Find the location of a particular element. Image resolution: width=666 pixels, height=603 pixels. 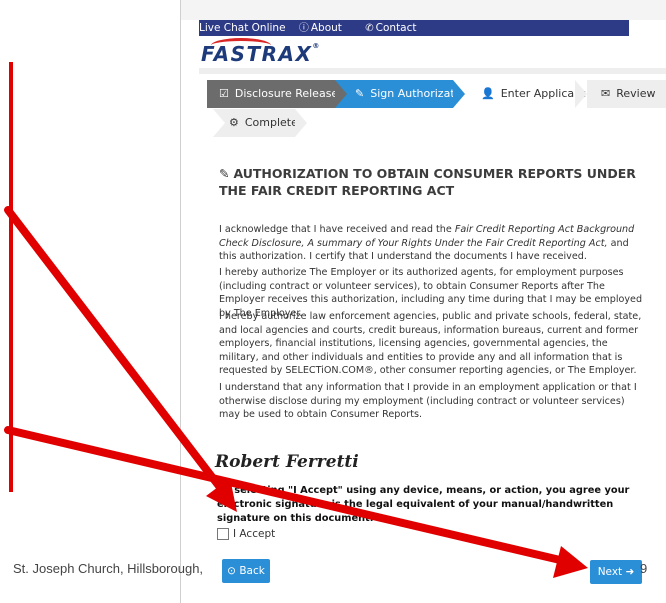

contact-link: ✆ Contact is located at coordinates (395, 28).